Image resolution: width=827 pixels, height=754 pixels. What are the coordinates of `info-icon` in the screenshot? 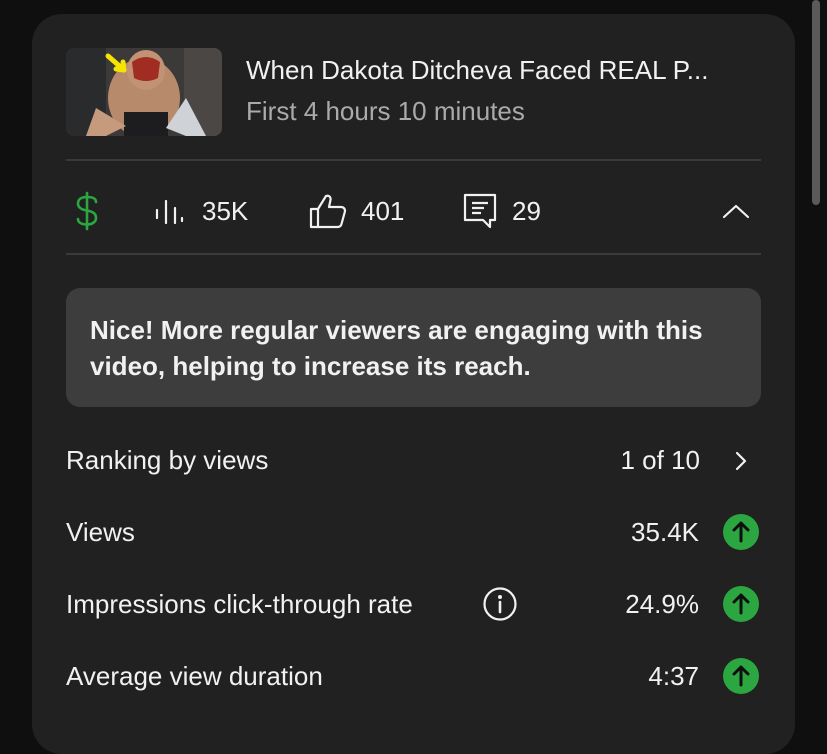 It's located at (500, 604).